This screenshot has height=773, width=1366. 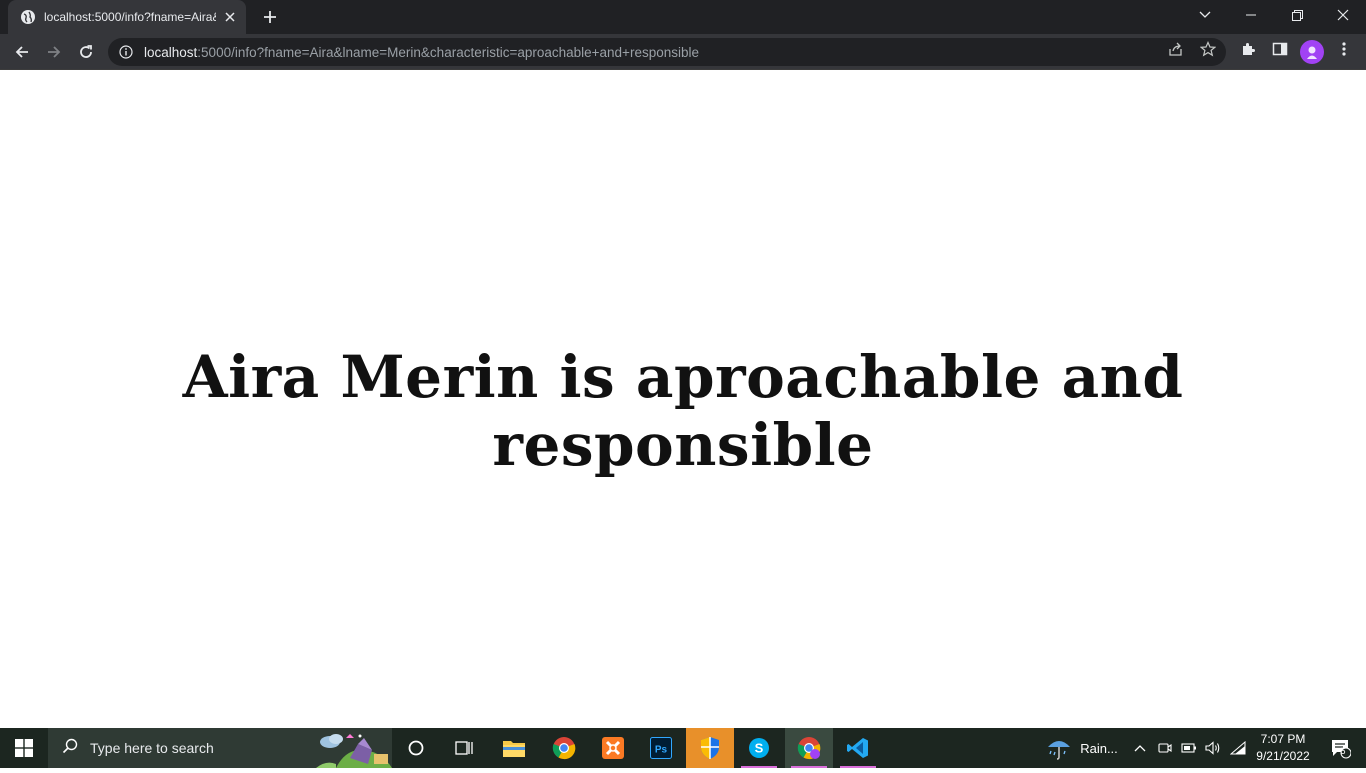 What do you see at coordinates (858, 748) in the screenshot?
I see `vscode-icon` at bounding box center [858, 748].